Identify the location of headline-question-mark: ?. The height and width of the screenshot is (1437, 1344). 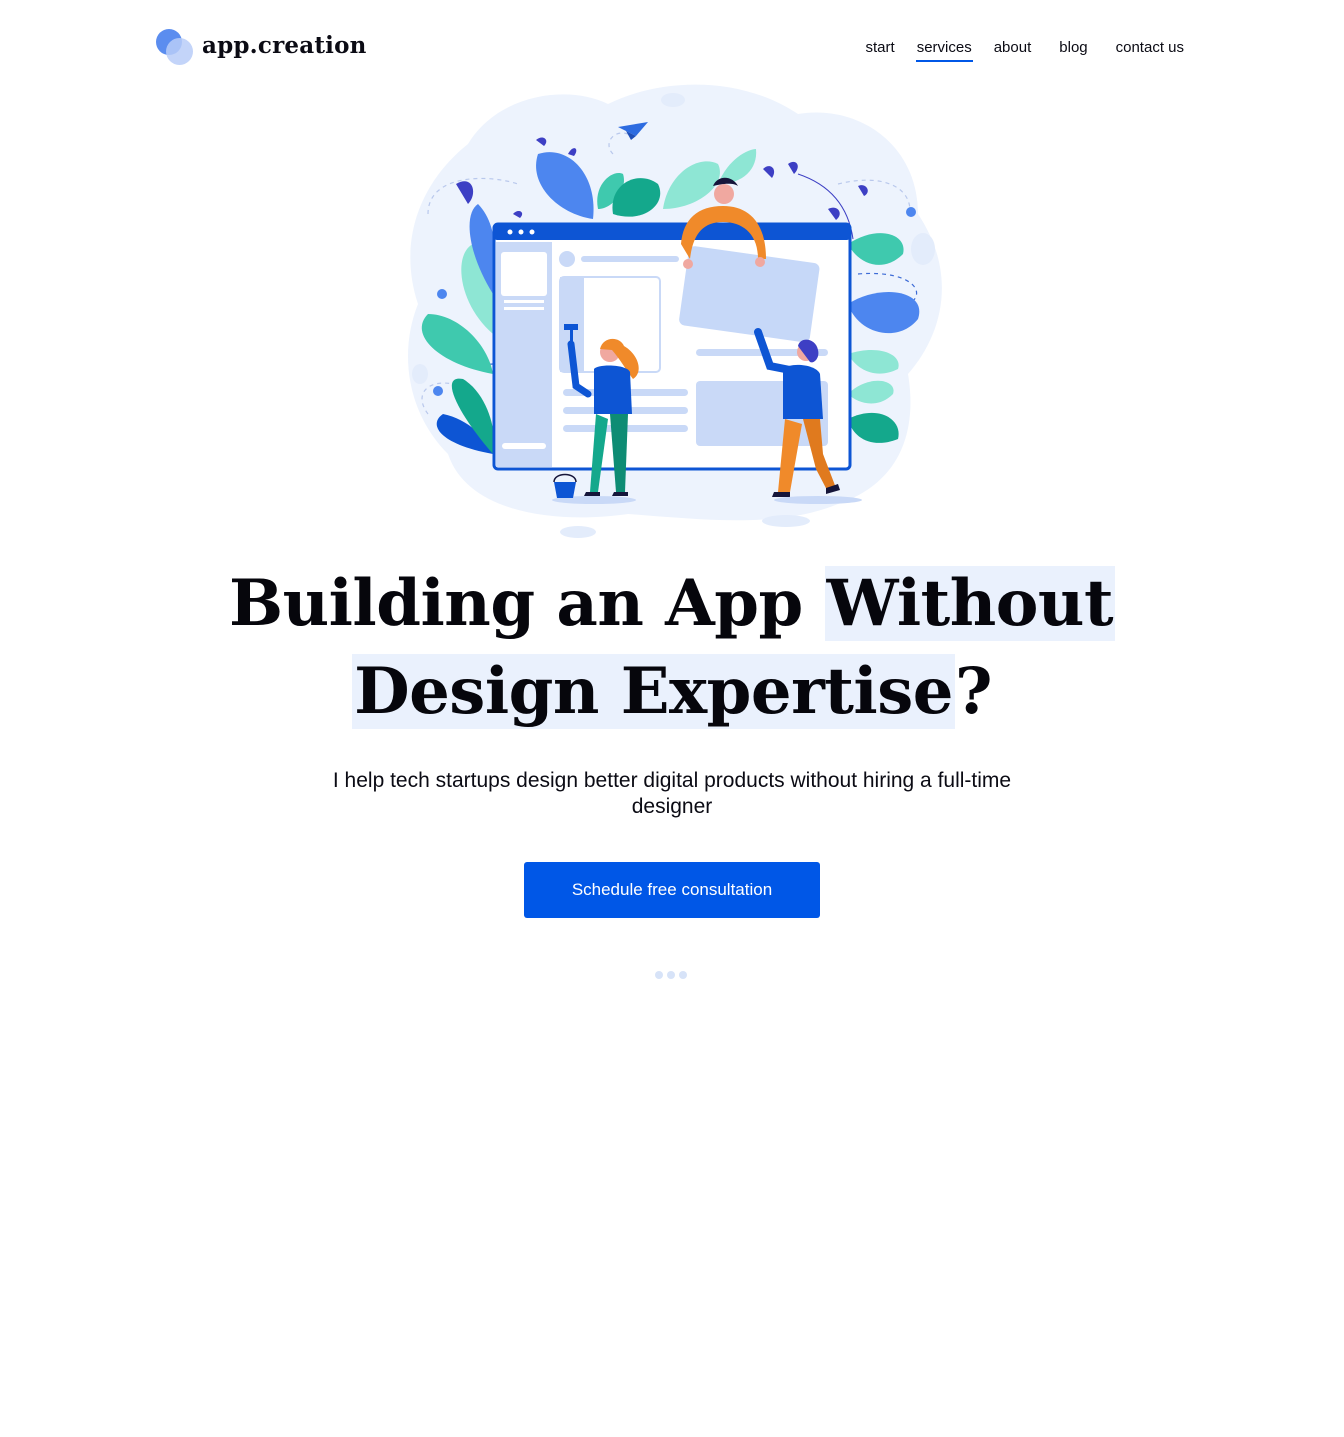
(973, 691).